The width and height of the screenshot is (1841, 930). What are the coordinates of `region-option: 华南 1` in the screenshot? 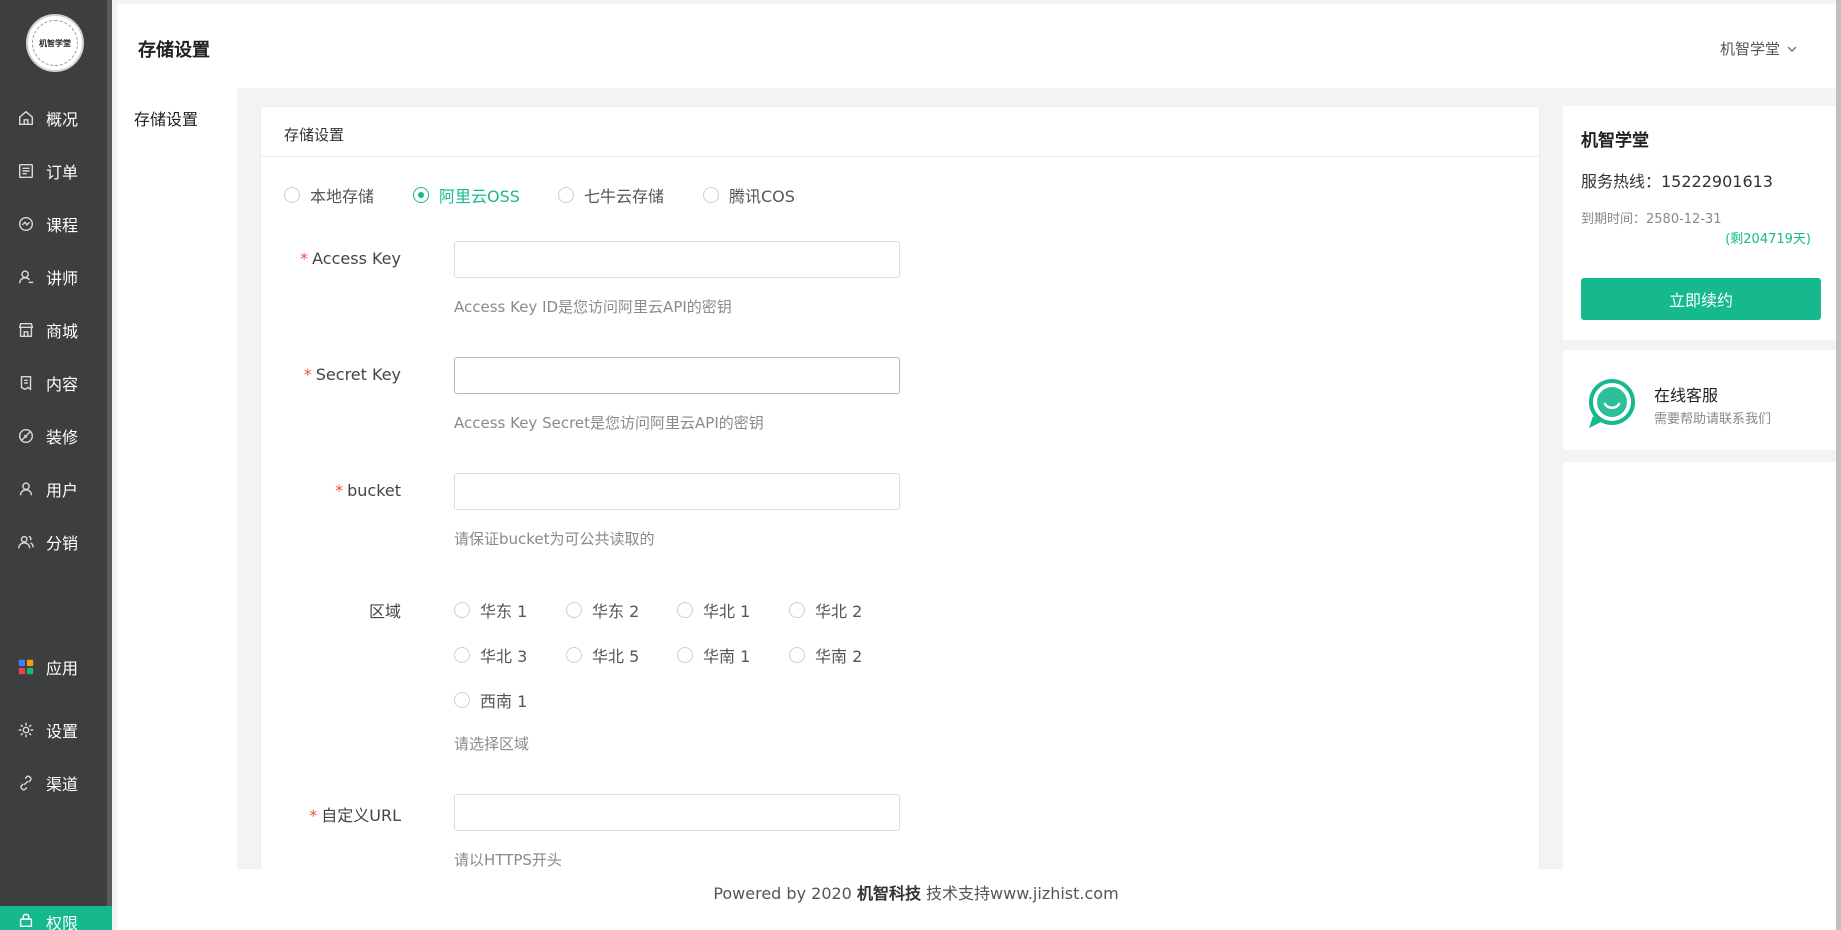 It's located at (713, 655).